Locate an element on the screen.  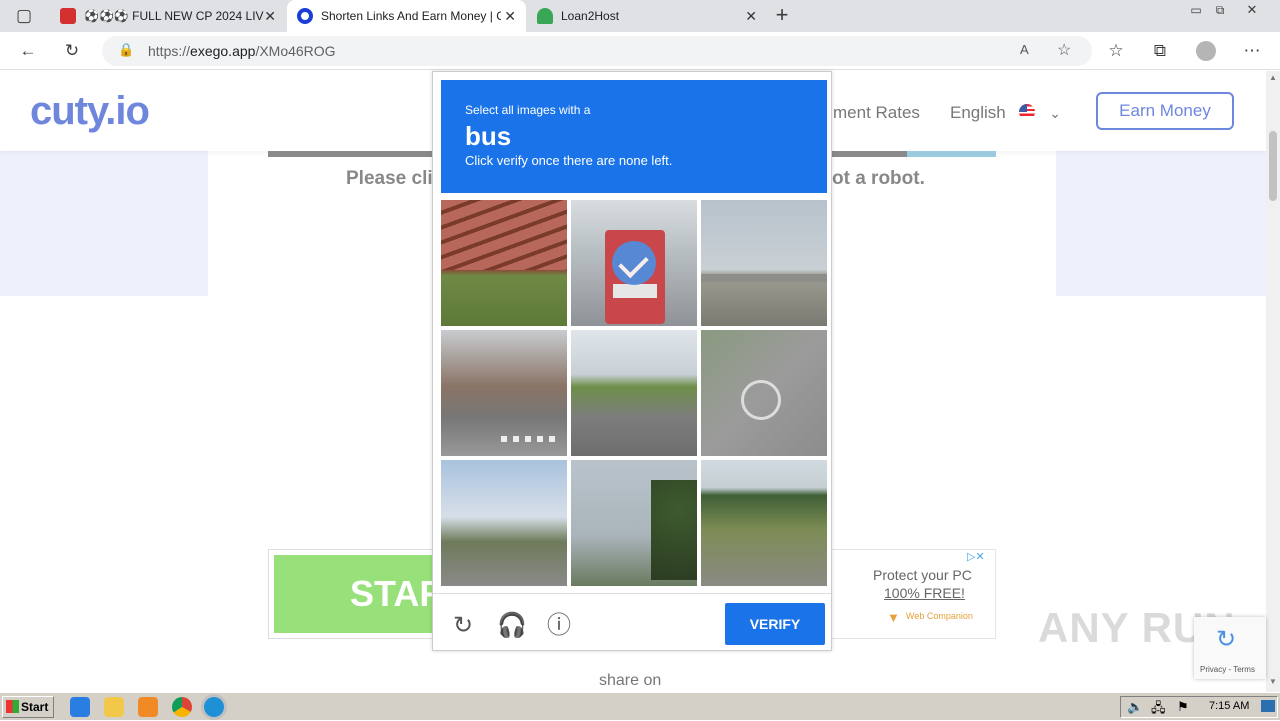
tab-3: Loan2Host ✕ is located at coordinates (647, 16).